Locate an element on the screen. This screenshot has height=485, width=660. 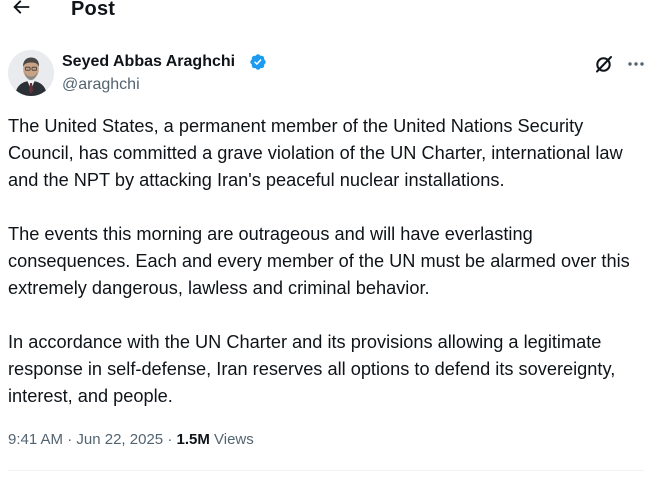
post-metadata: 9:41 AM · Jun 22, 2025 · 1.5M Views is located at coordinates (131, 440).